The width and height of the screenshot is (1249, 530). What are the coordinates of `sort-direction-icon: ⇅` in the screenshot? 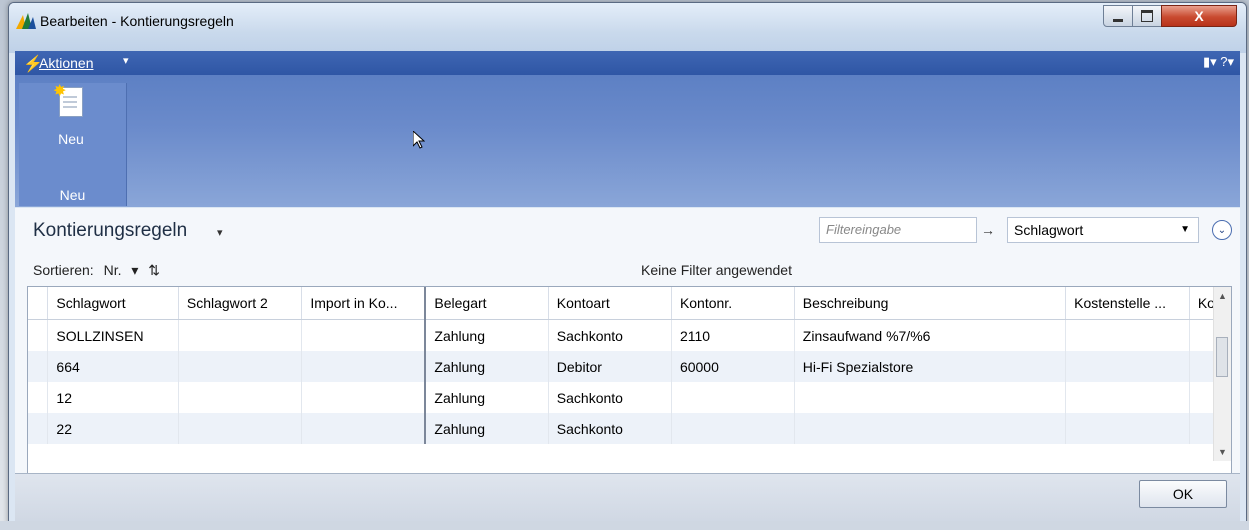 It's located at (154, 270).